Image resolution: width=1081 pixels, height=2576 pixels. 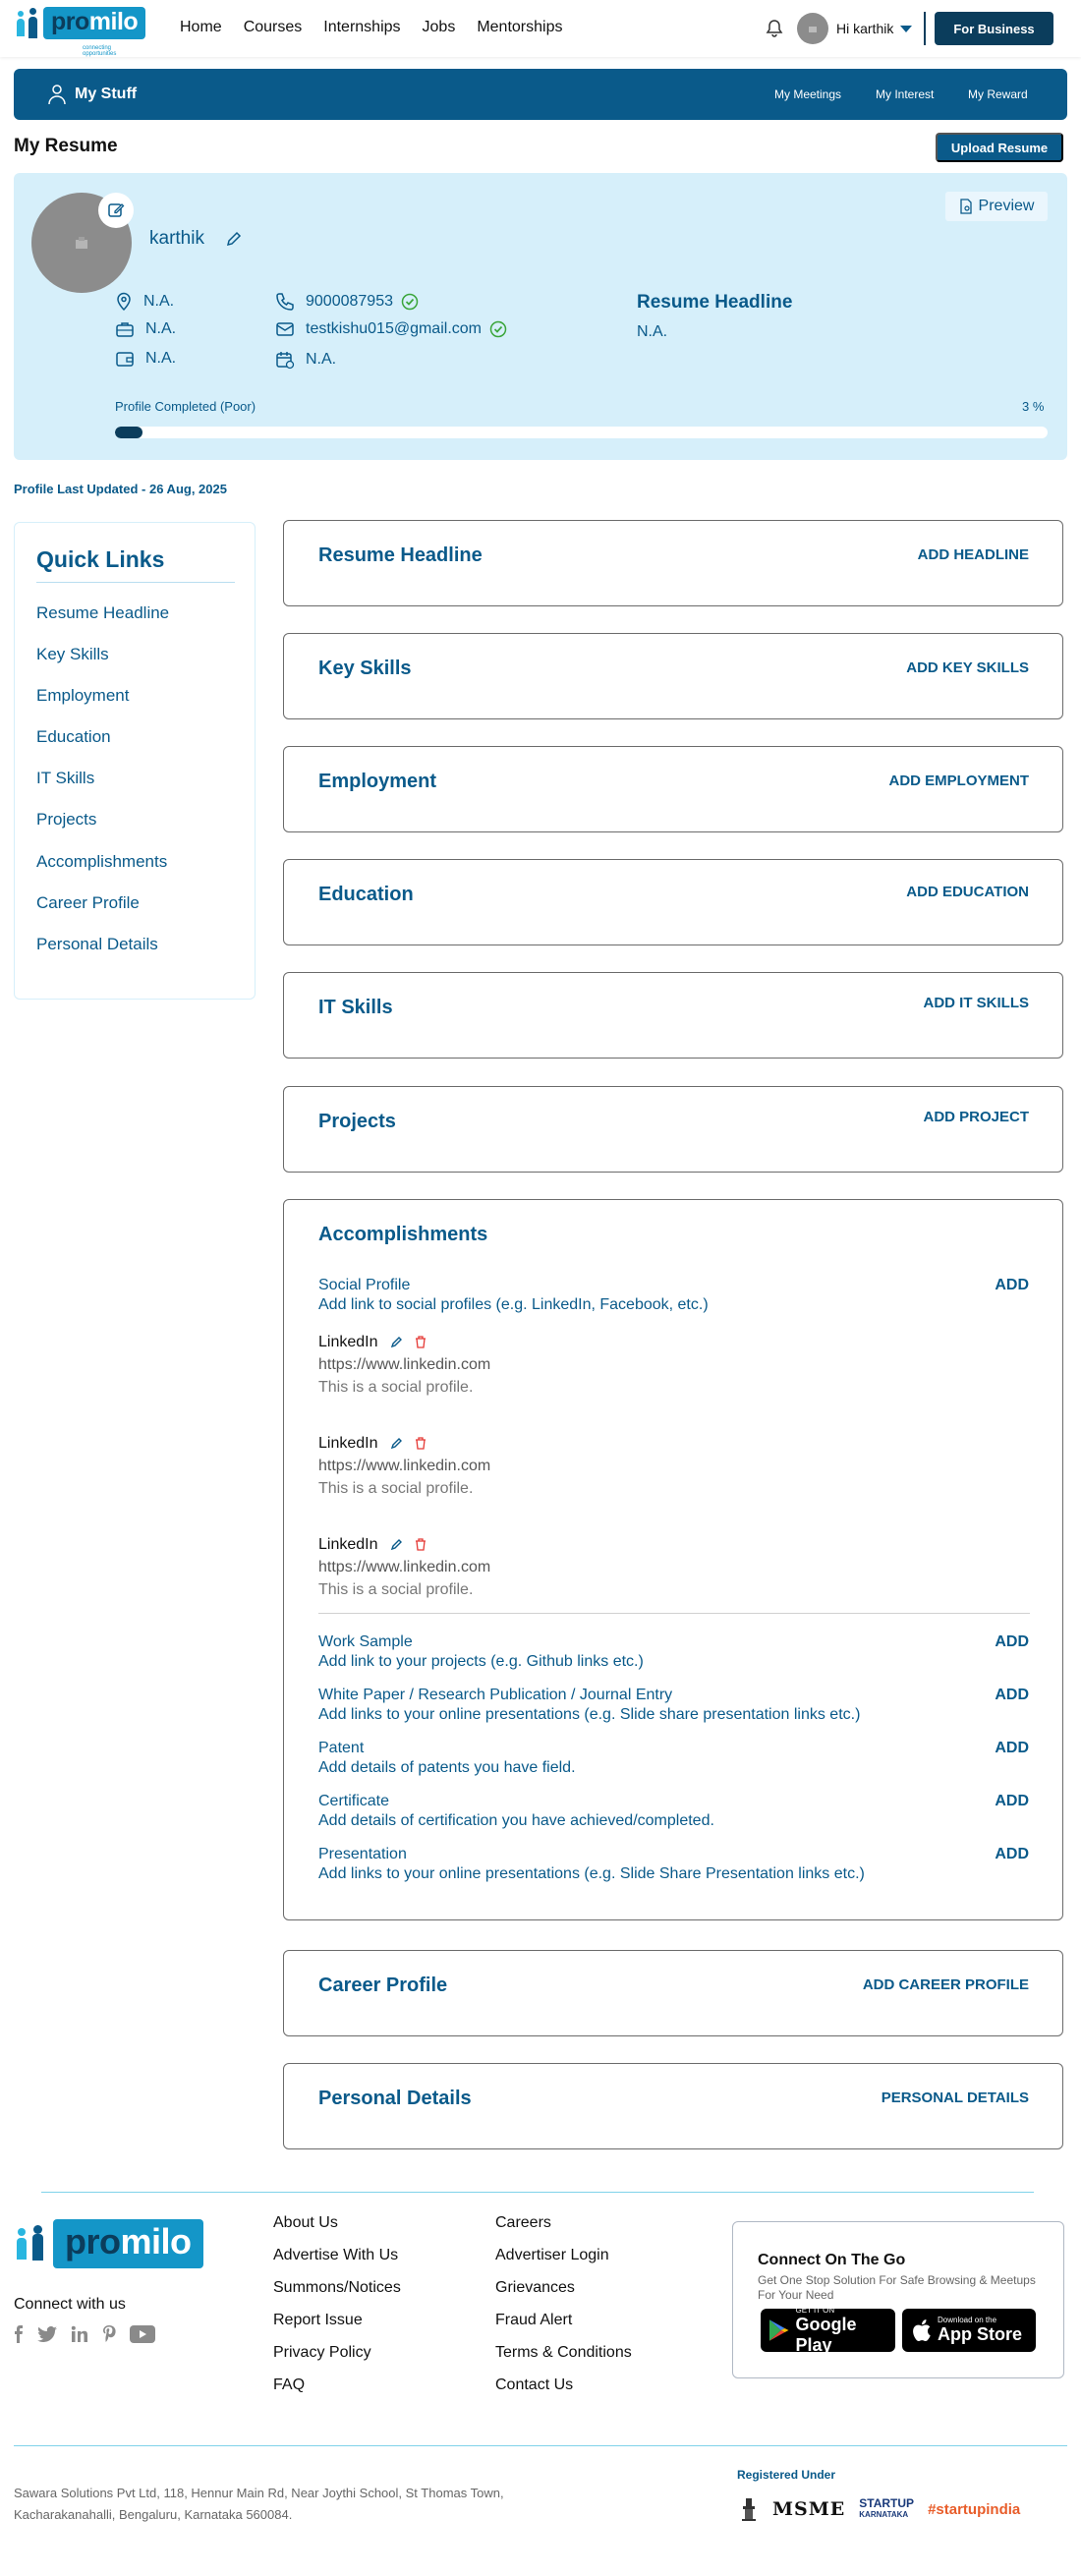 I want to click on go-title: Connect On The Go, so click(x=832, y=2260).